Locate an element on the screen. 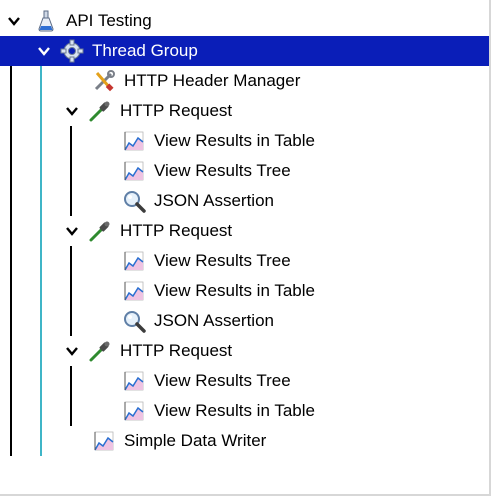 The image size is (491, 496). tree-node-label: API Testing is located at coordinates (109, 20).